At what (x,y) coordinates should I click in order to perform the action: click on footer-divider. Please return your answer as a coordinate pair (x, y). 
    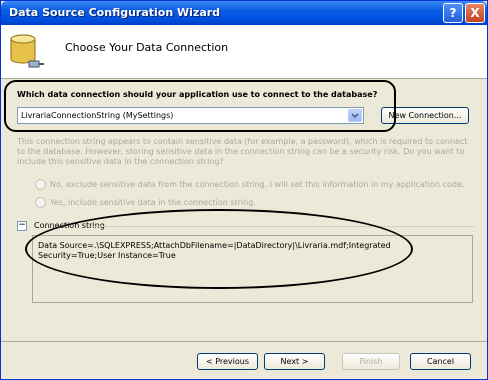
    Looking at the image, I should click on (244, 341).